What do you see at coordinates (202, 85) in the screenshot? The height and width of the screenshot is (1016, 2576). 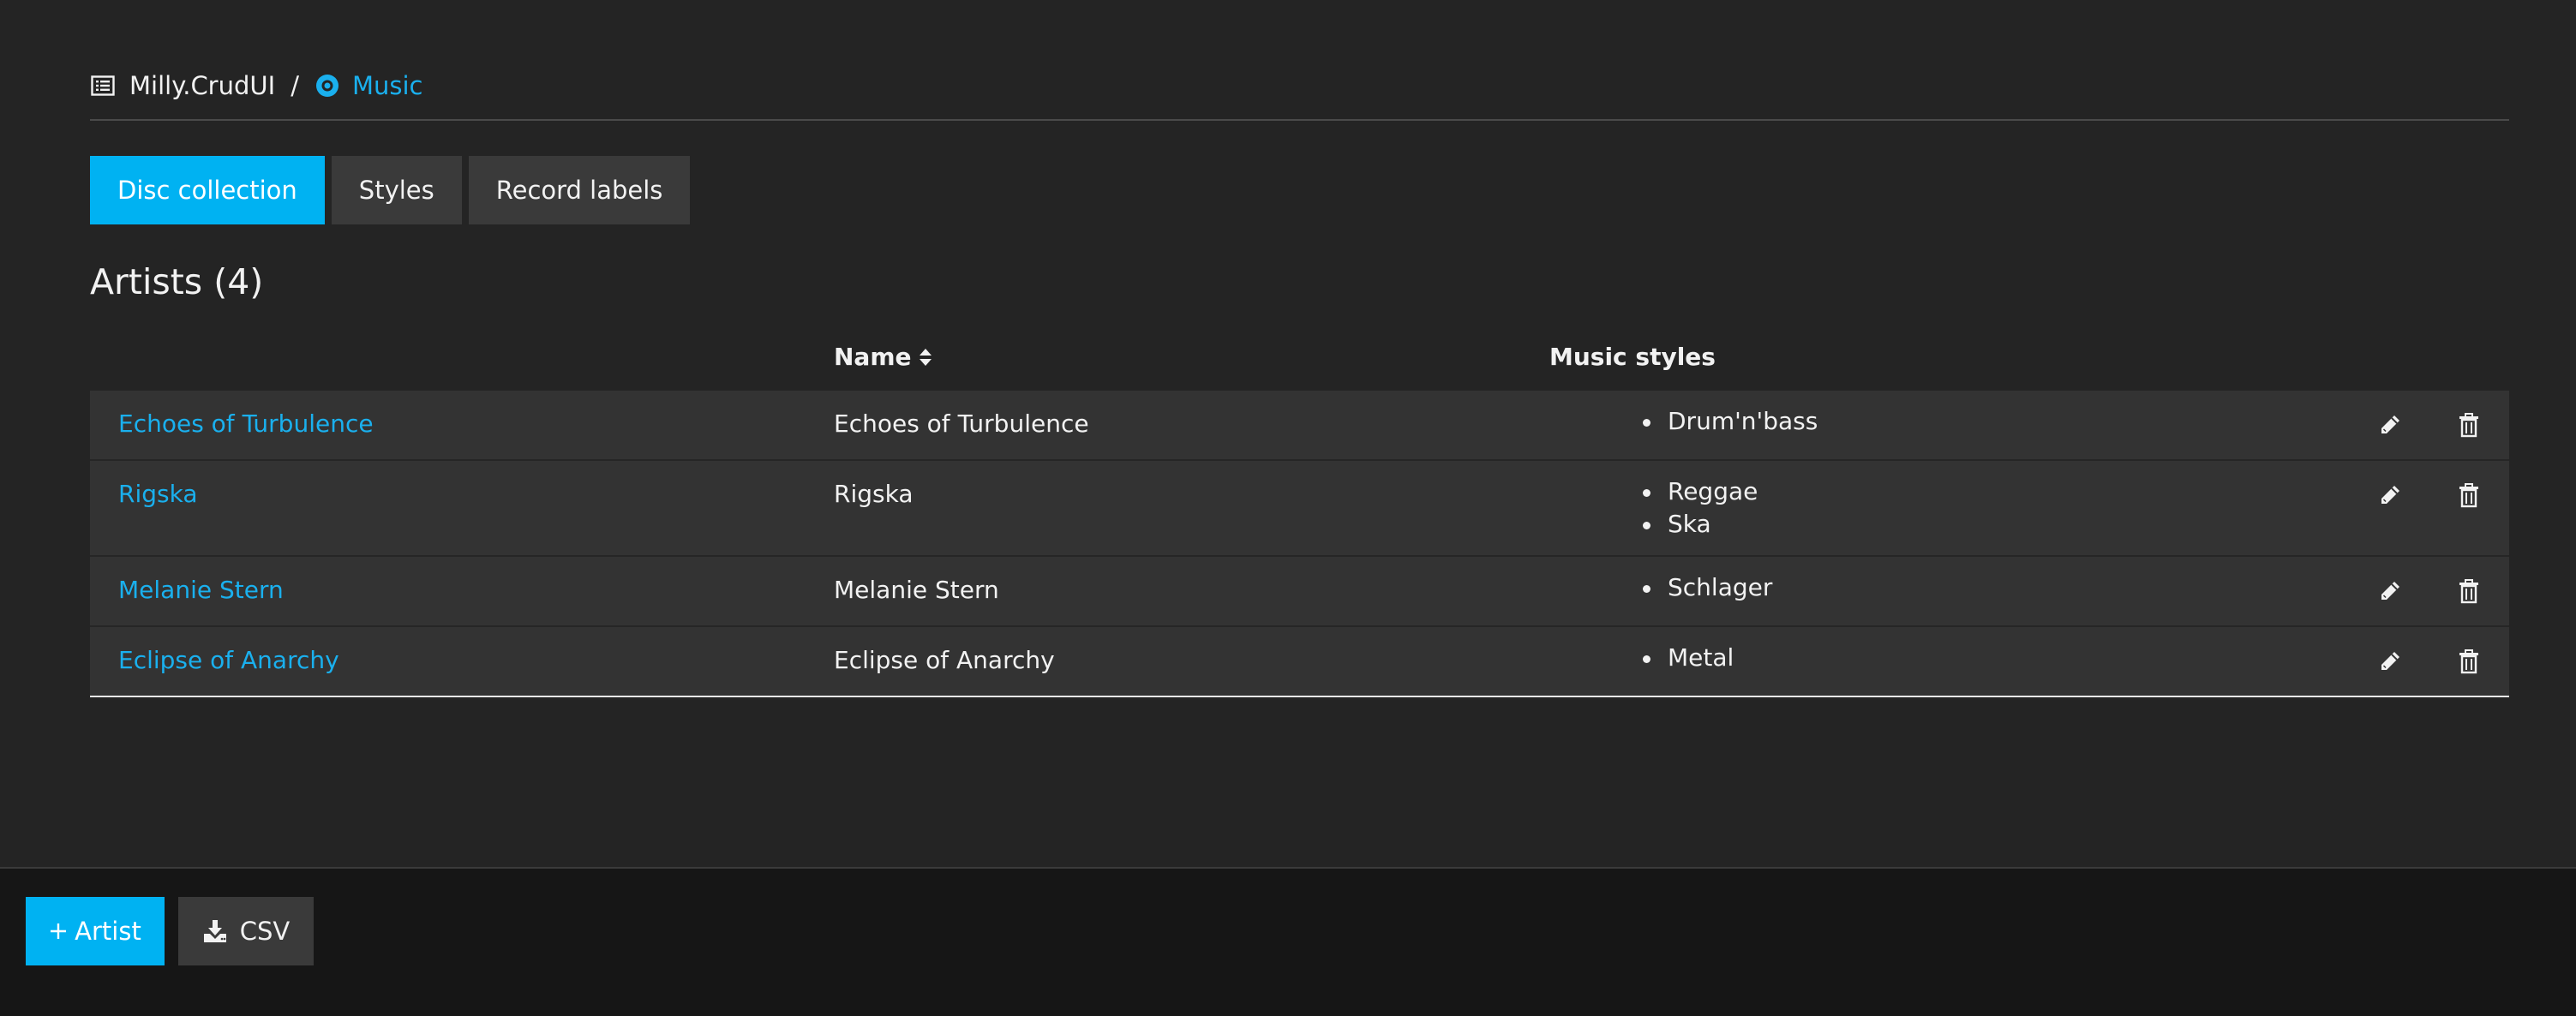 I see `breadcrumb-home-link: Milly.CrudUI` at bounding box center [202, 85].